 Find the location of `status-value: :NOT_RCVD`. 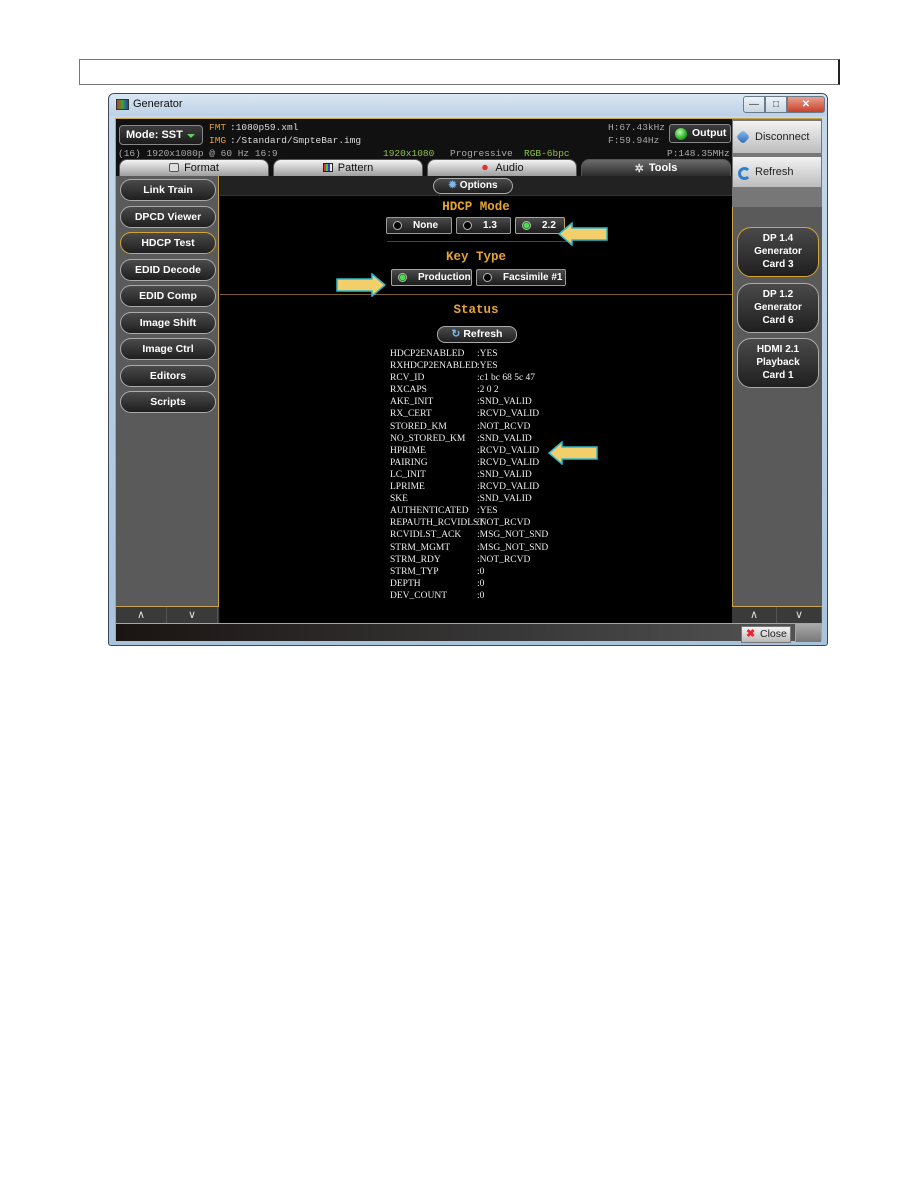

status-value: :NOT_RCVD is located at coordinates (504, 426).